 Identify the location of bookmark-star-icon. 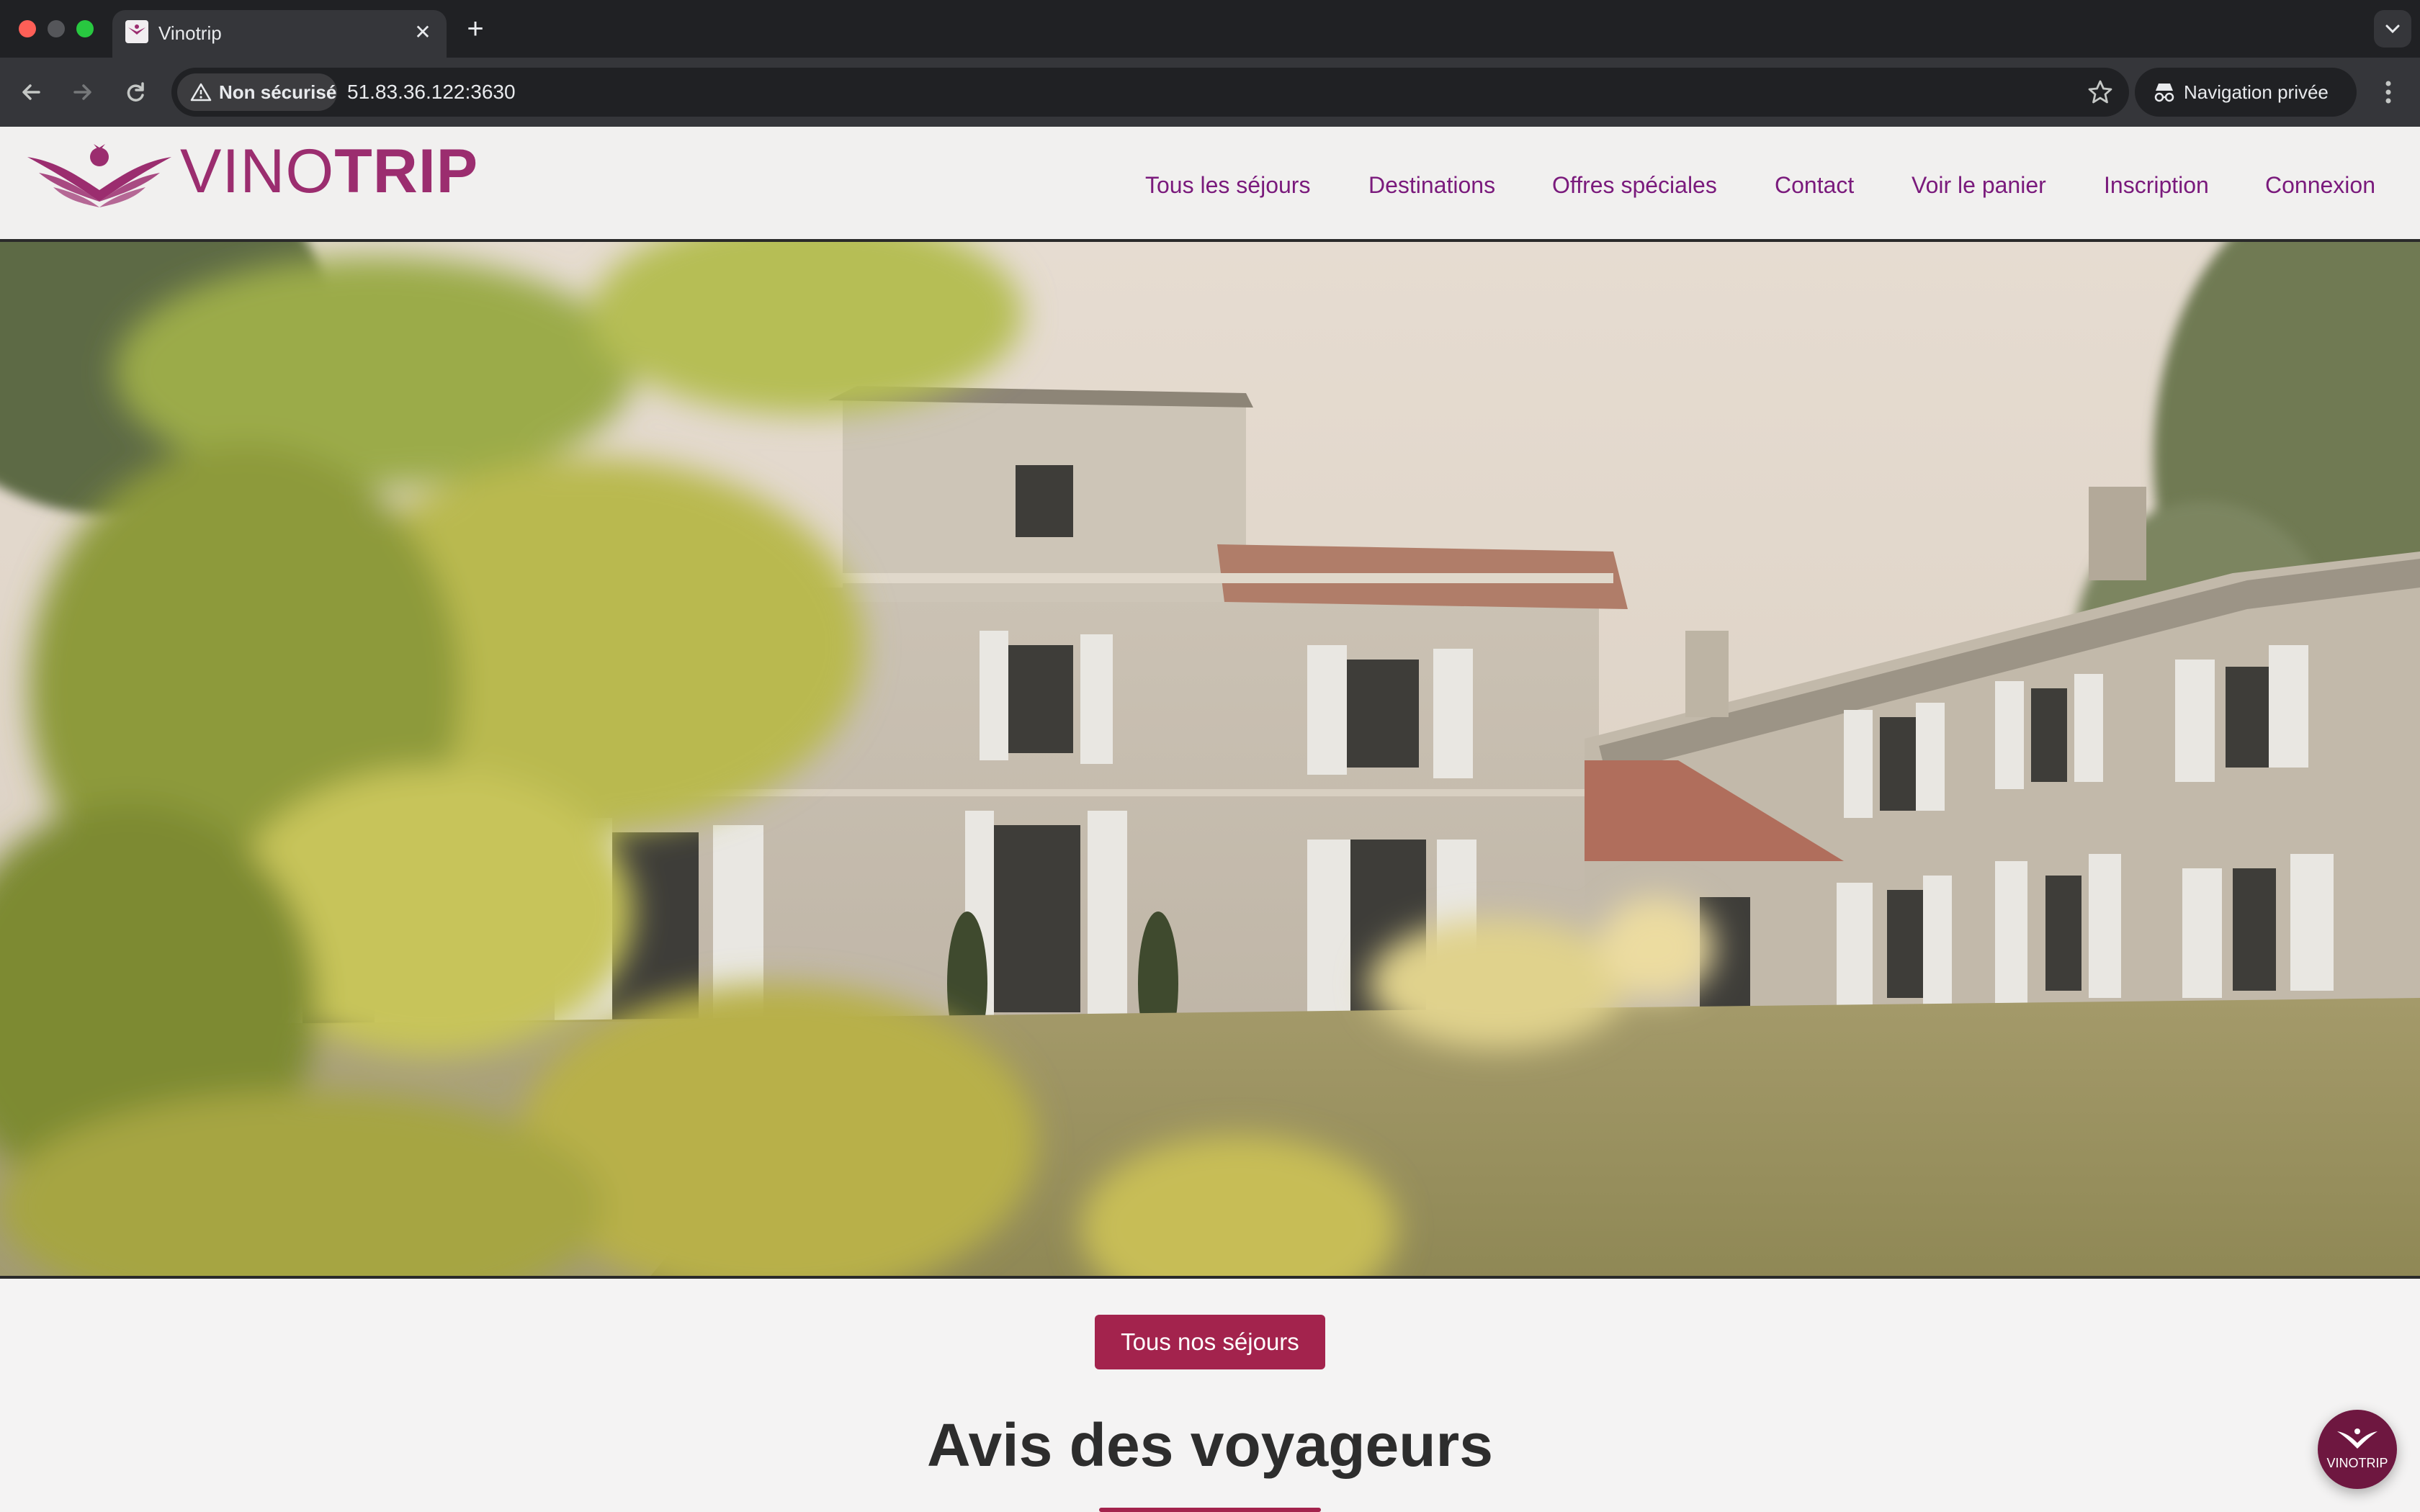
(2100, 92).